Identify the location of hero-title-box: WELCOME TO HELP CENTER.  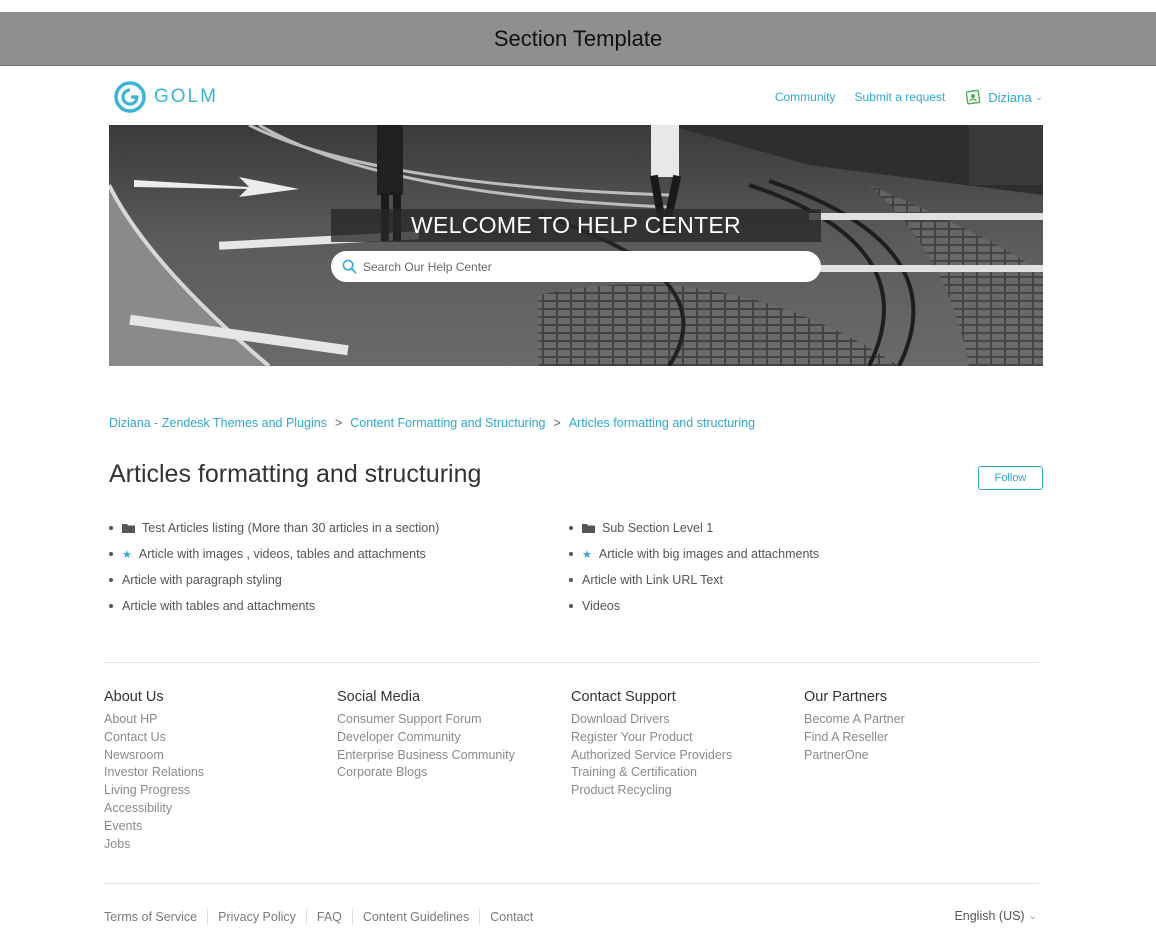
(576, 225).